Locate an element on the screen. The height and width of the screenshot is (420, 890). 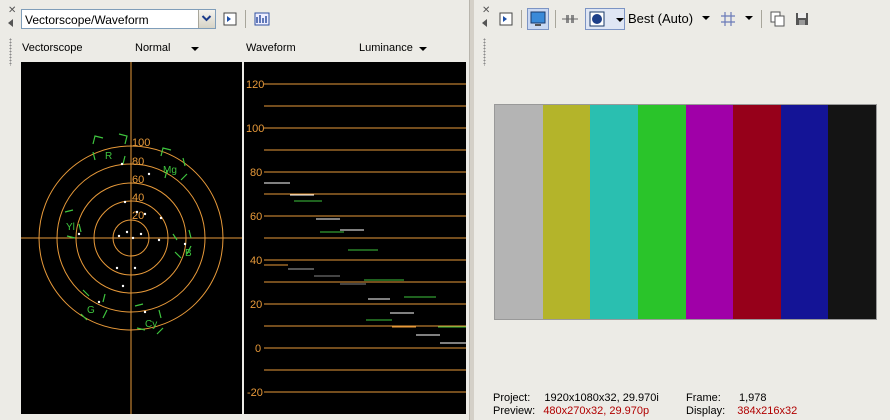
frame-value: 1,978 is located at coordinates (752, 398).